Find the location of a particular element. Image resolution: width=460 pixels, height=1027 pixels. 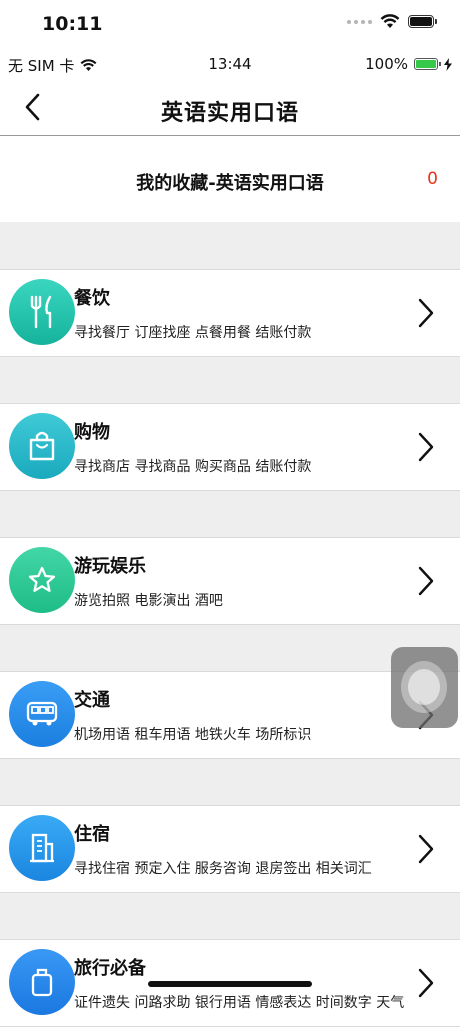

wifi-icon is located at coordinates (390, 21).